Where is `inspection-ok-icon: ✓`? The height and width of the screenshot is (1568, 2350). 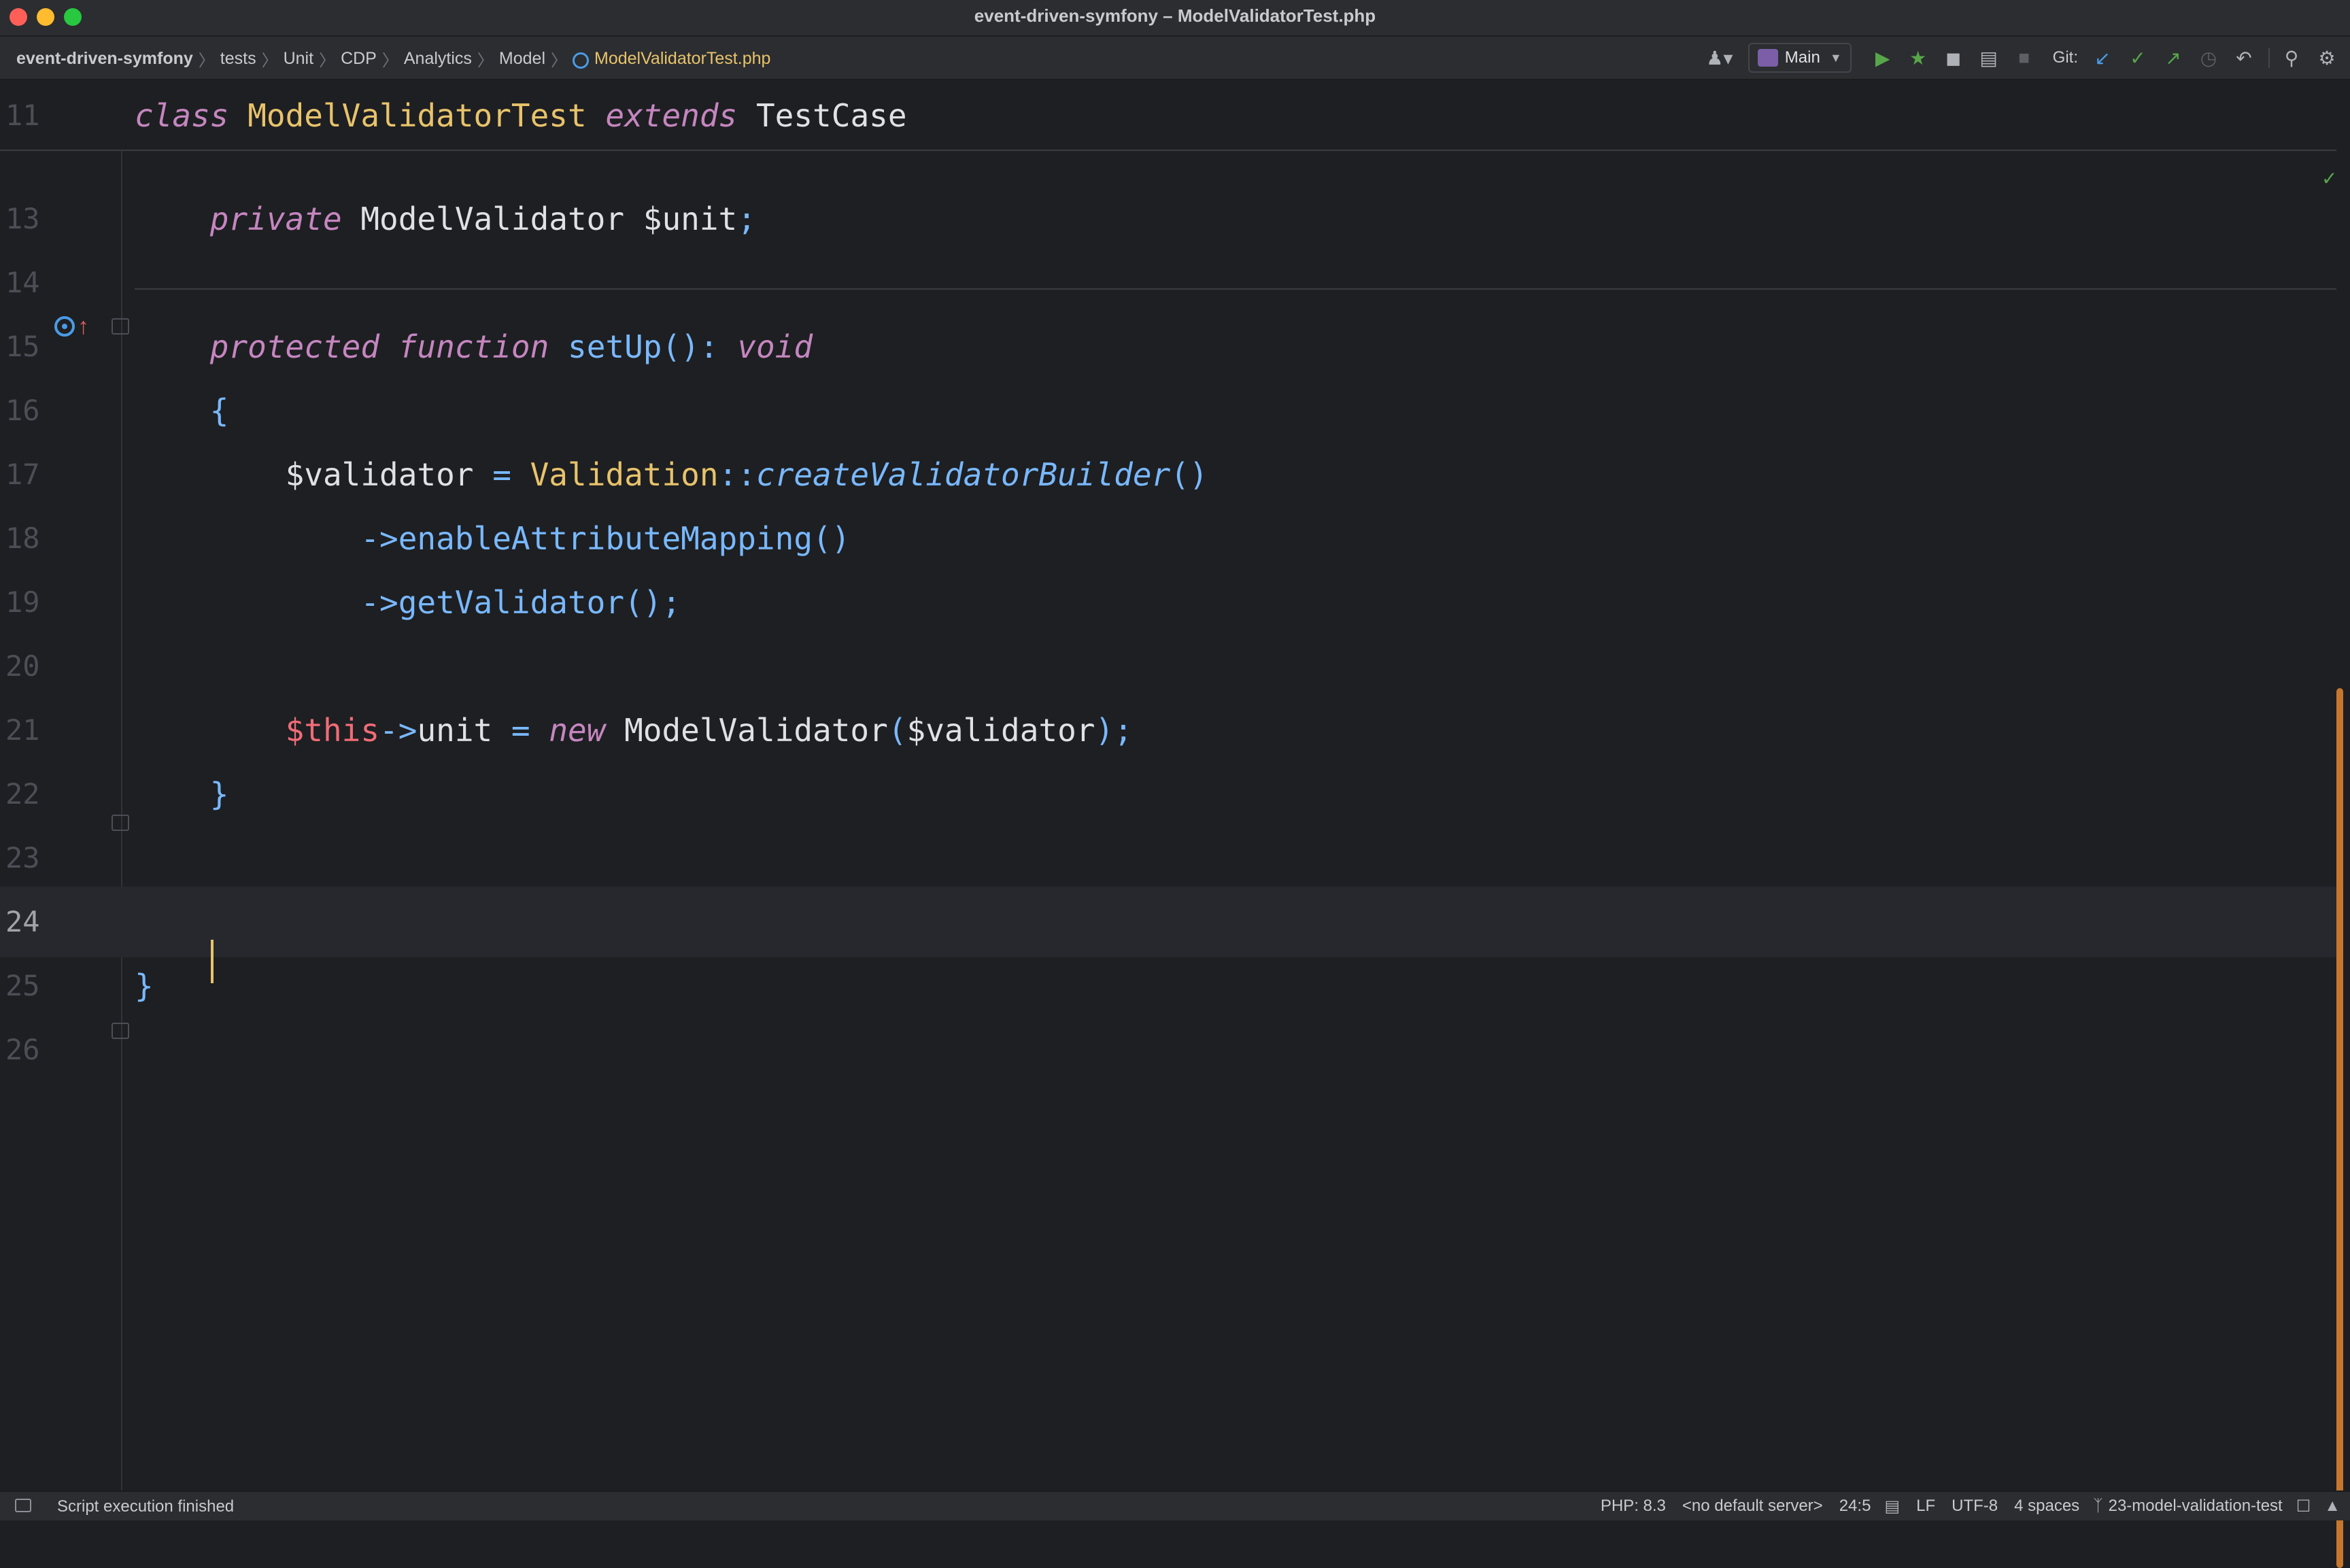
inspection-ok-icon: ✓ is located at coordinates (2329, 178).